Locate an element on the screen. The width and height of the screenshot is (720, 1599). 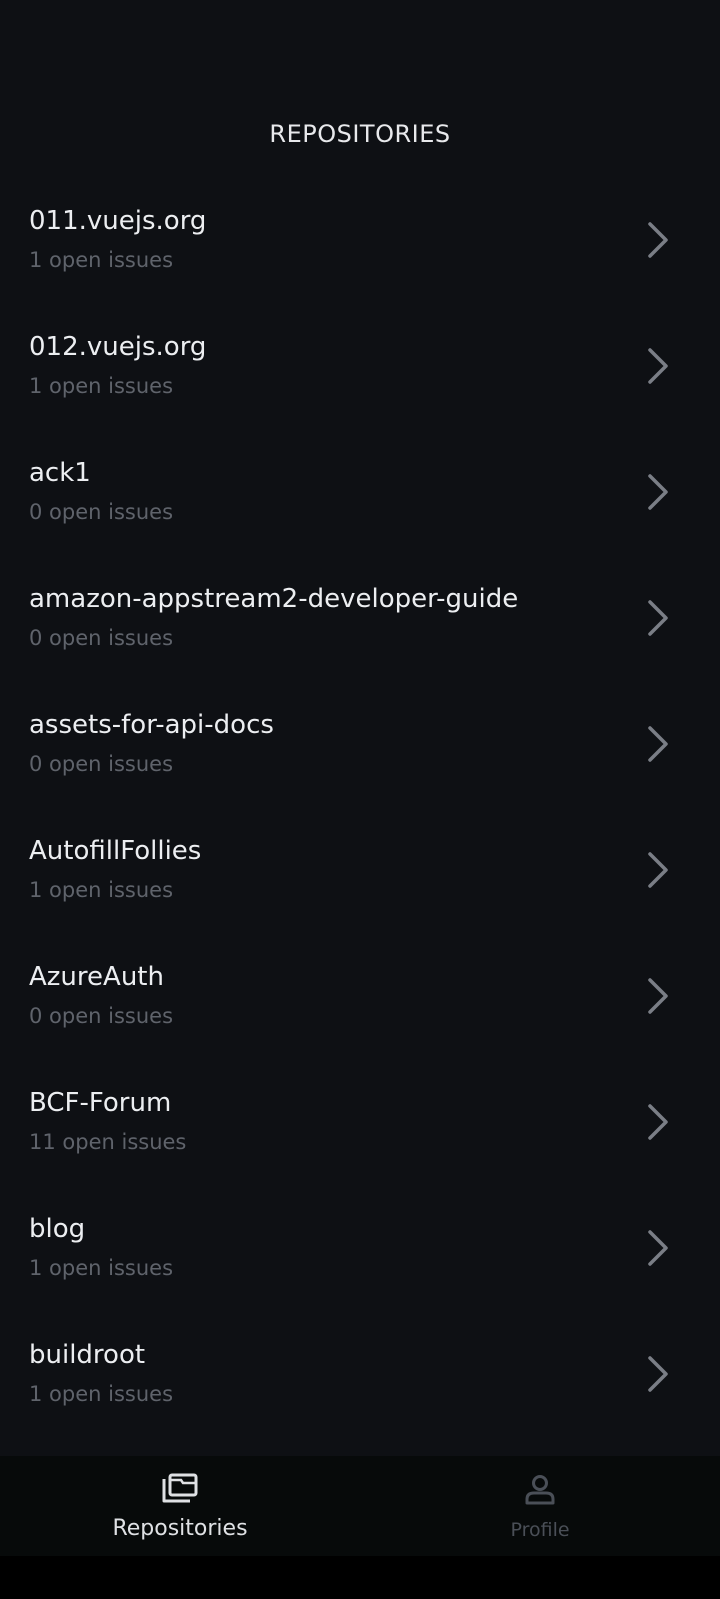
repository-row: 012.vuejs.org 1 open issues is located at coordinates (360, 379).